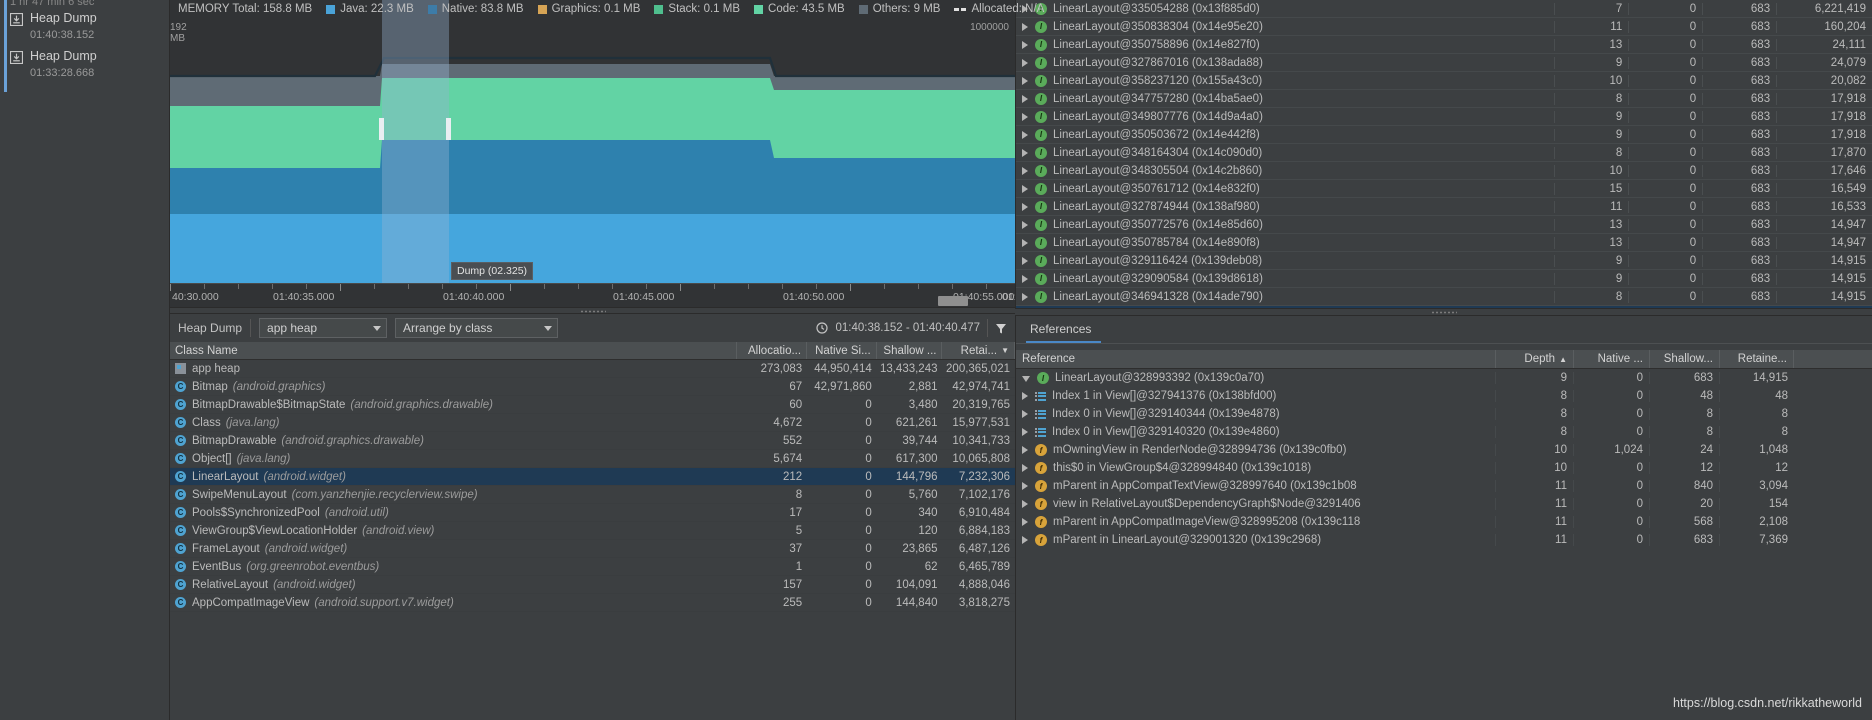 The width and height of the screenshot is (1872, 720). I want to click on allocations-cell: 67, so click(796, 386).